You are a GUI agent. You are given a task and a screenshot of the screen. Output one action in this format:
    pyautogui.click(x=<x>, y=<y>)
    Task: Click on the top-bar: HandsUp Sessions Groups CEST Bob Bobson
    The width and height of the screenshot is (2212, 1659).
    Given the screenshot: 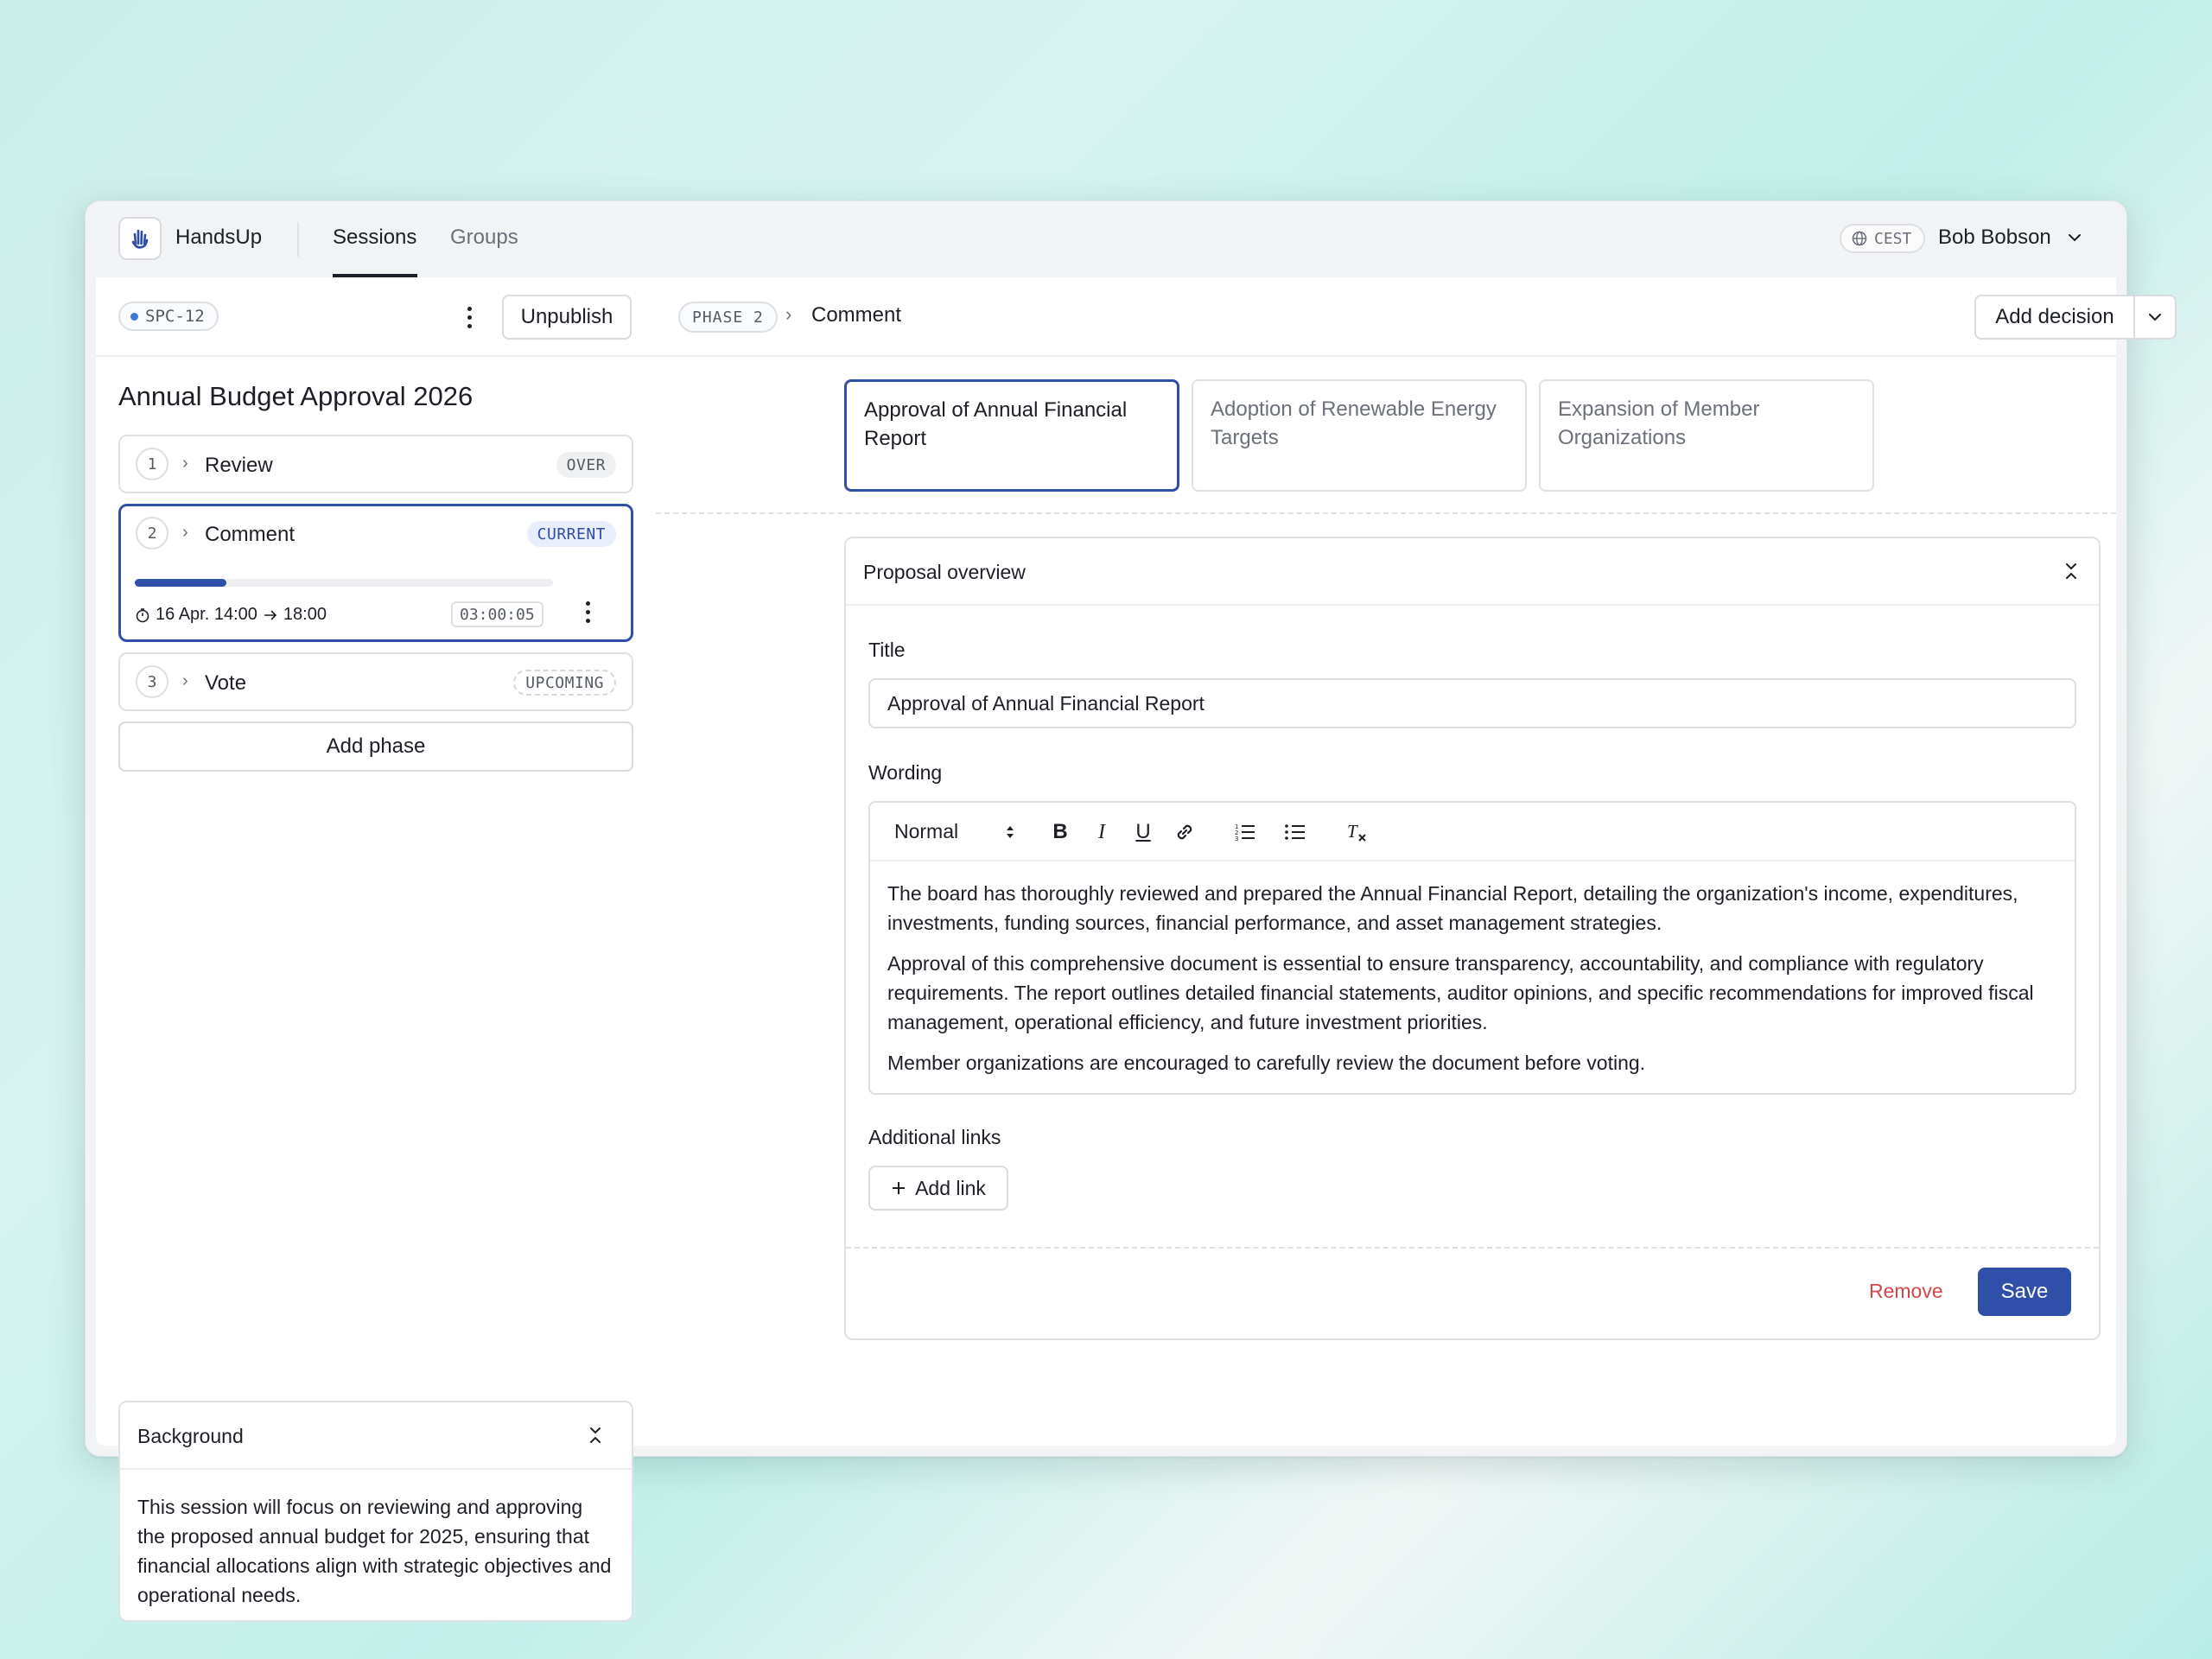 What is the action you would take?
    pyautogui.click(x=1106, y=239)
    